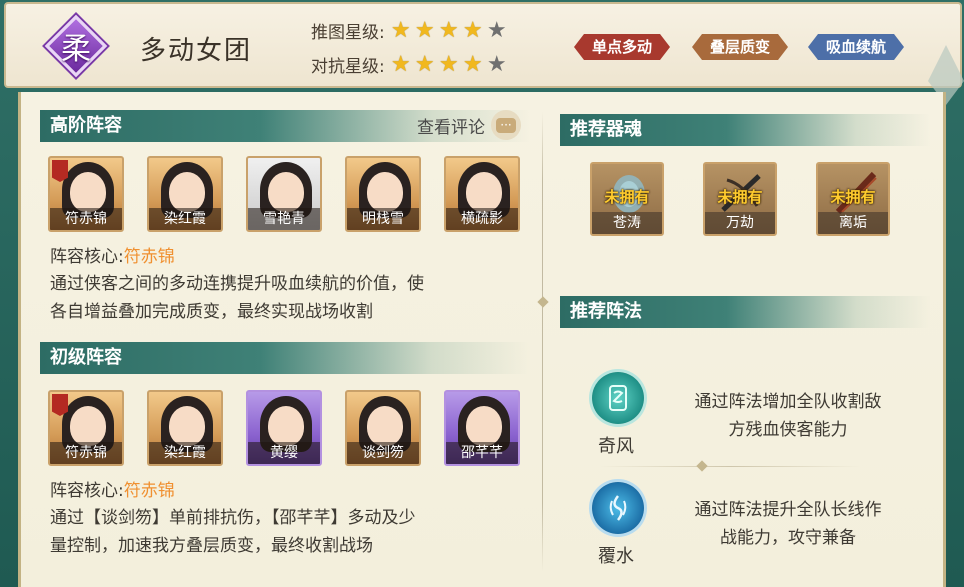 This screenshot has height=587, width=964. I want to click on relics-title: 推荐器魂, so click(606, 129).